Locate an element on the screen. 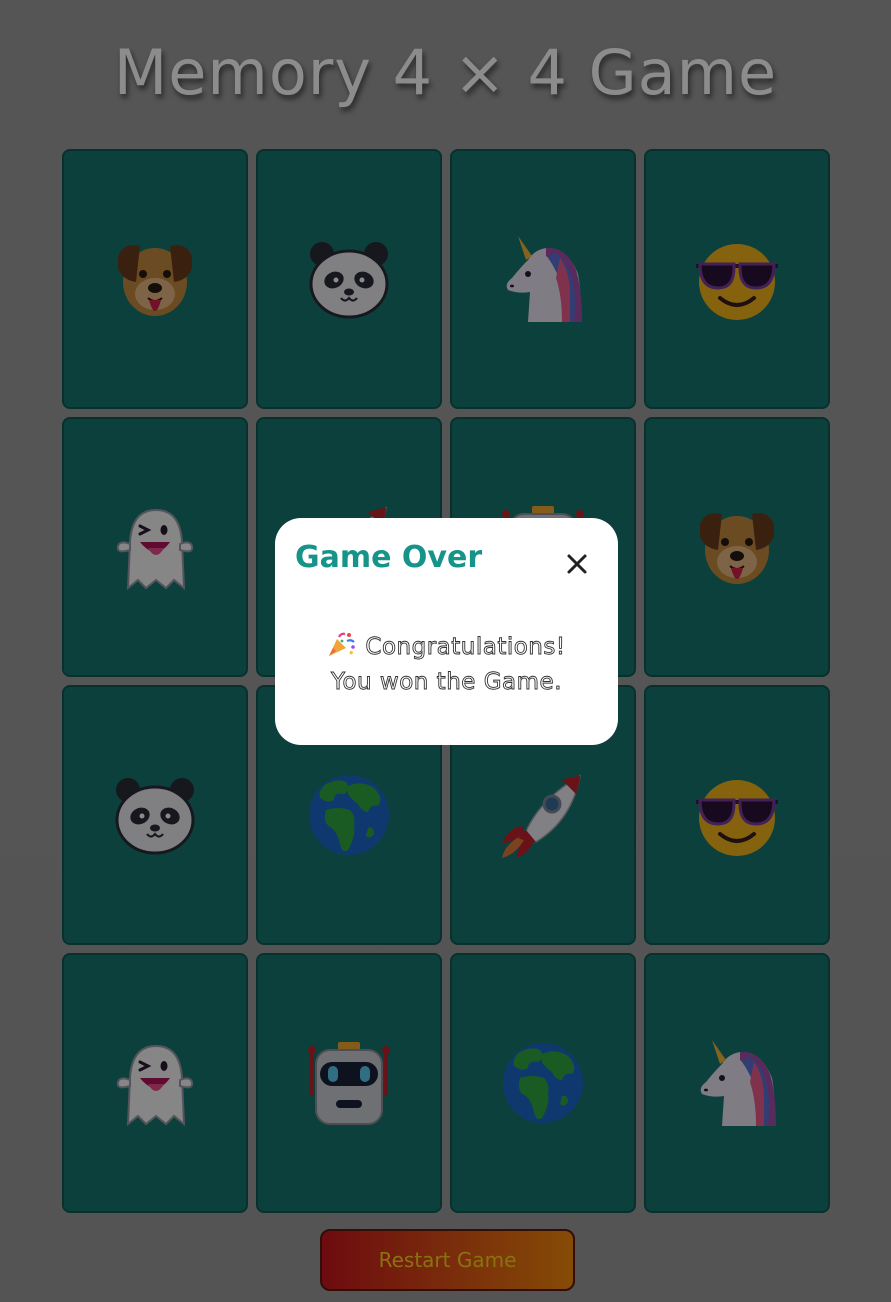  message-line-1: Congratulations! is located at coordinates (465, 647).